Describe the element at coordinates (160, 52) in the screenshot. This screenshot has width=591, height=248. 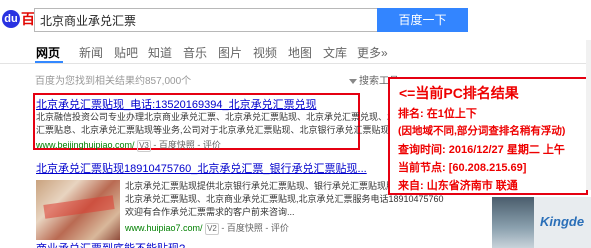
I see `tab-zhidao: 知道` at that location.